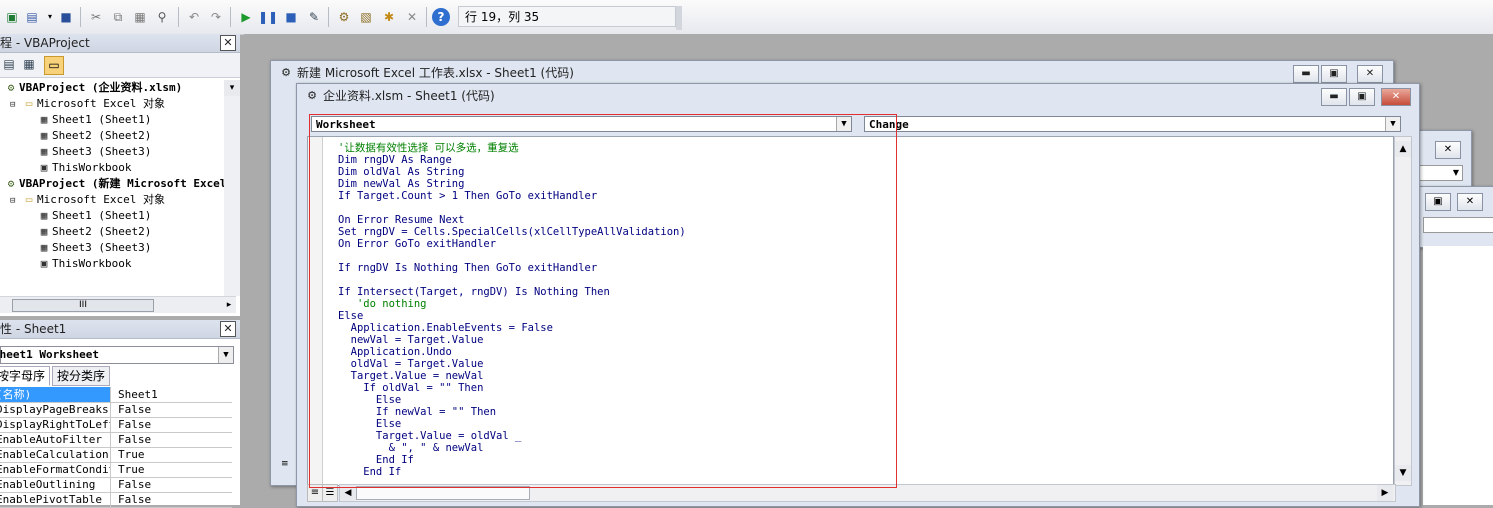  What do you see at coordinates (113, 184) in the screenshot?
I see `tree-node: ⊟⚙VBAProject (新建 Microsoft Excel` at bounding box center [113, 184].